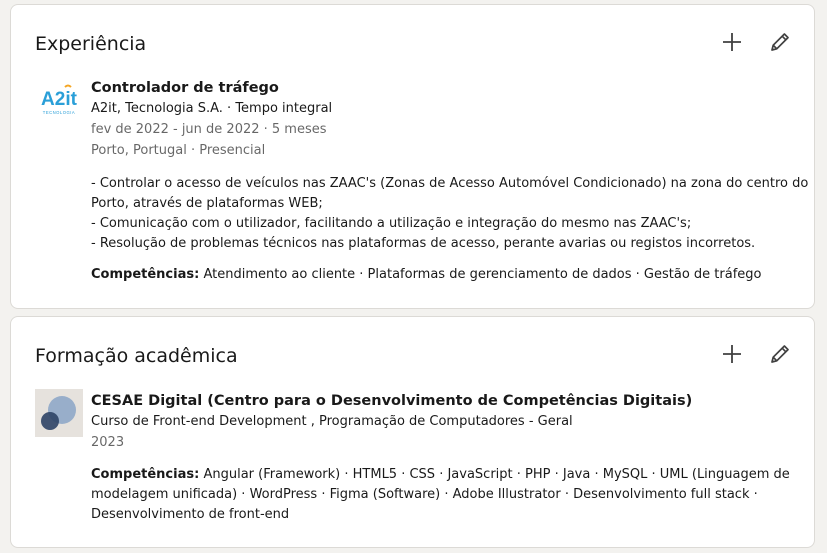 This screenshot has width=827, height=553. I want to click on school-logo-icon, so click(59, 413).